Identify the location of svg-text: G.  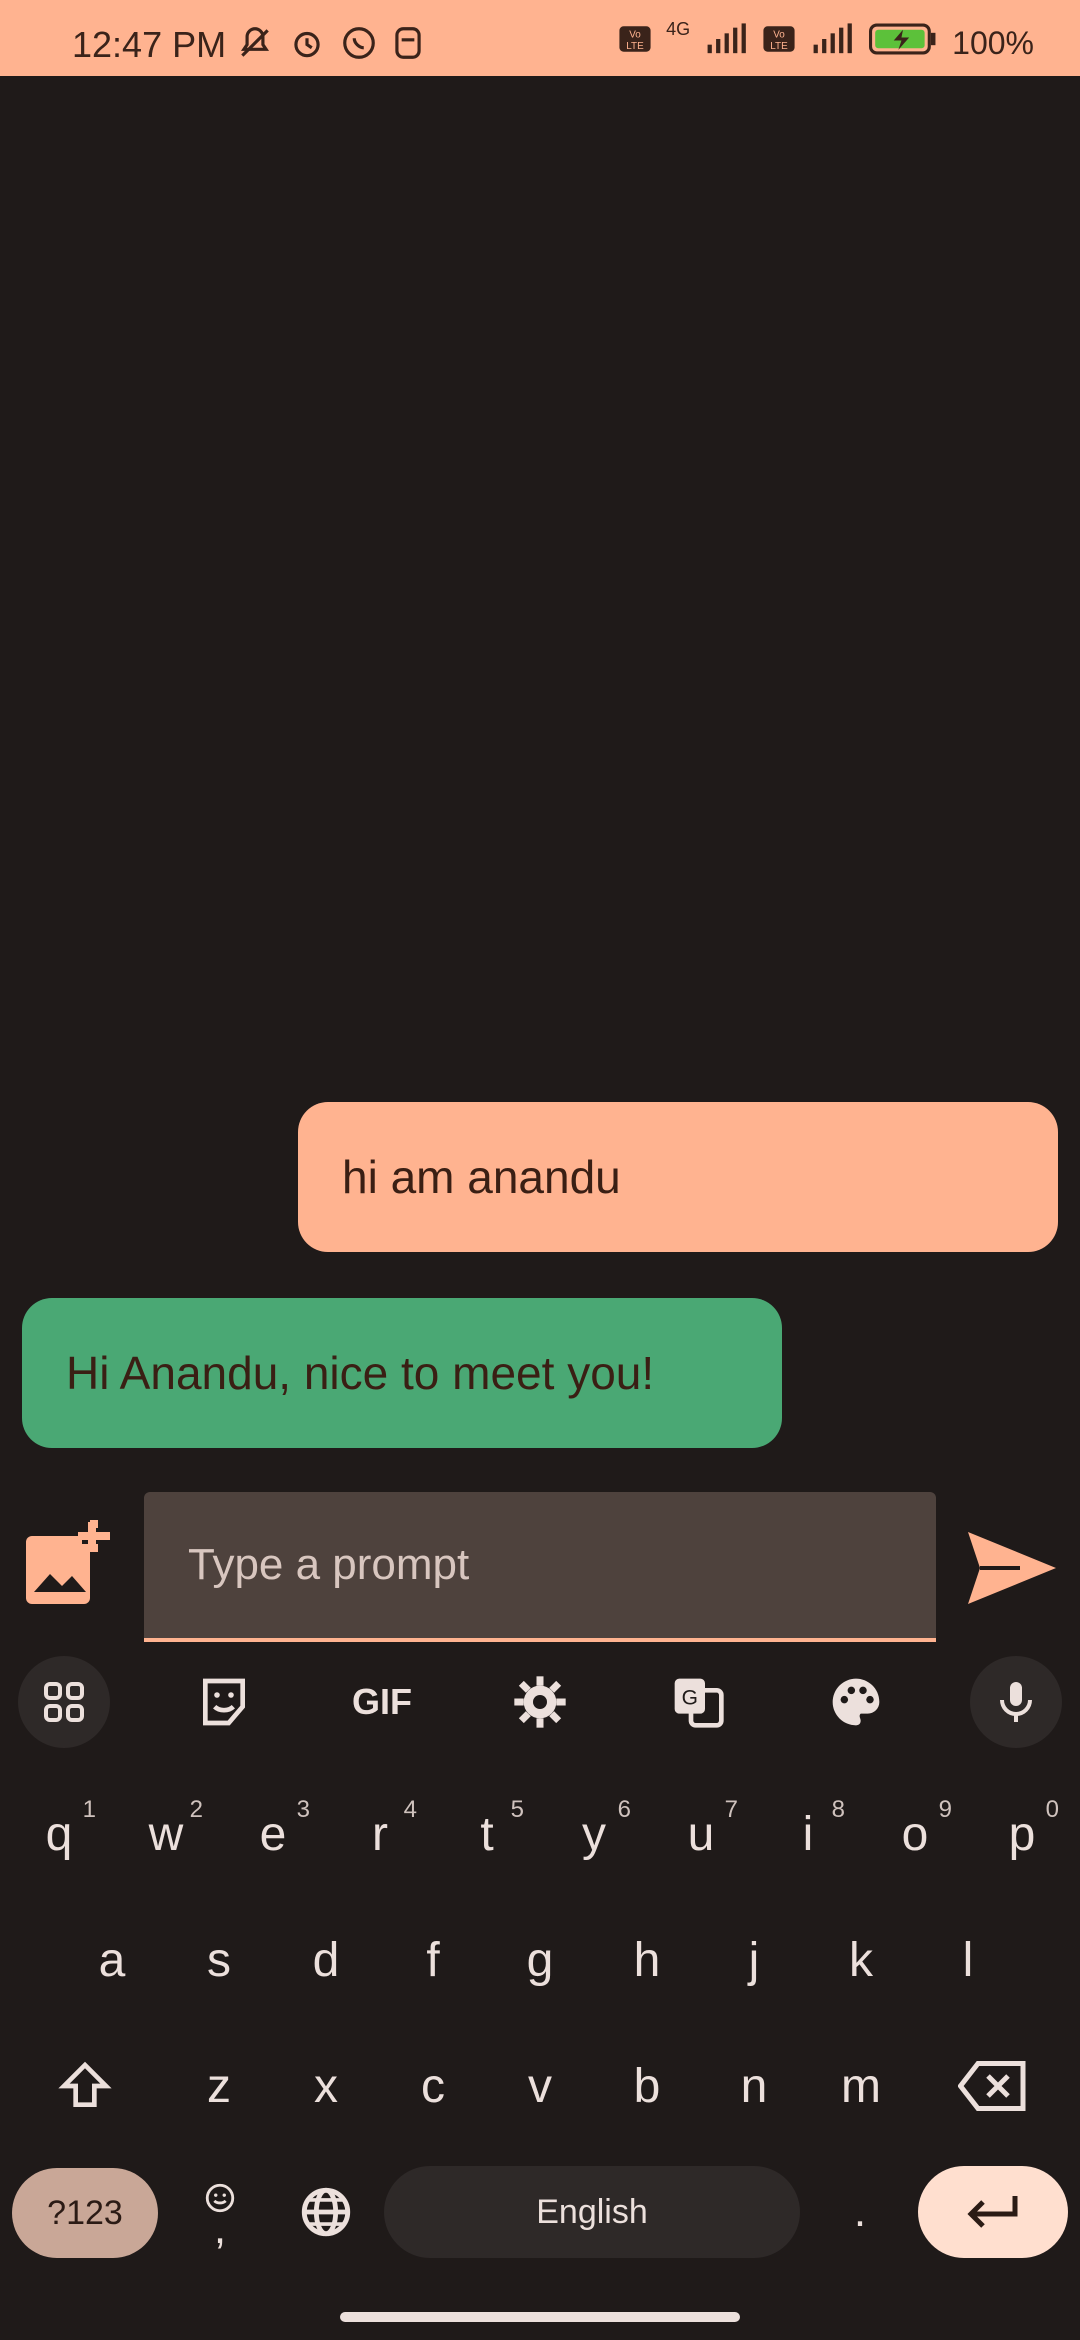
(690, 1697).